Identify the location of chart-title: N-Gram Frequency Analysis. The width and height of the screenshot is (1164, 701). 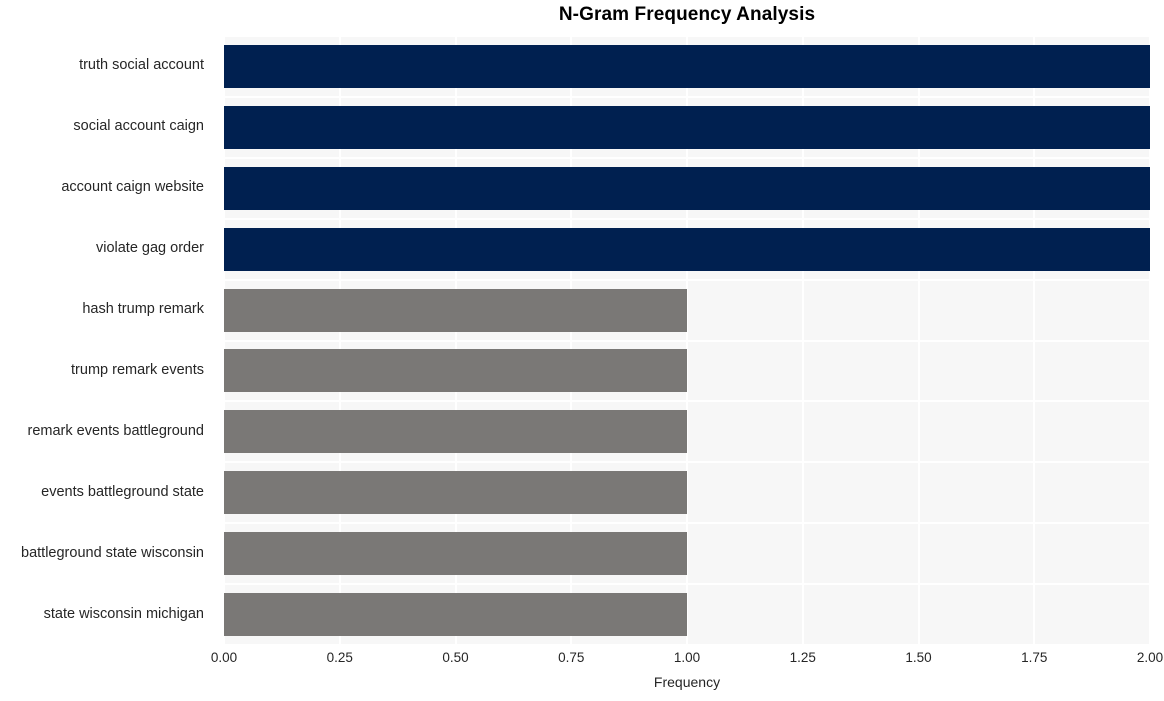
(687, 14).